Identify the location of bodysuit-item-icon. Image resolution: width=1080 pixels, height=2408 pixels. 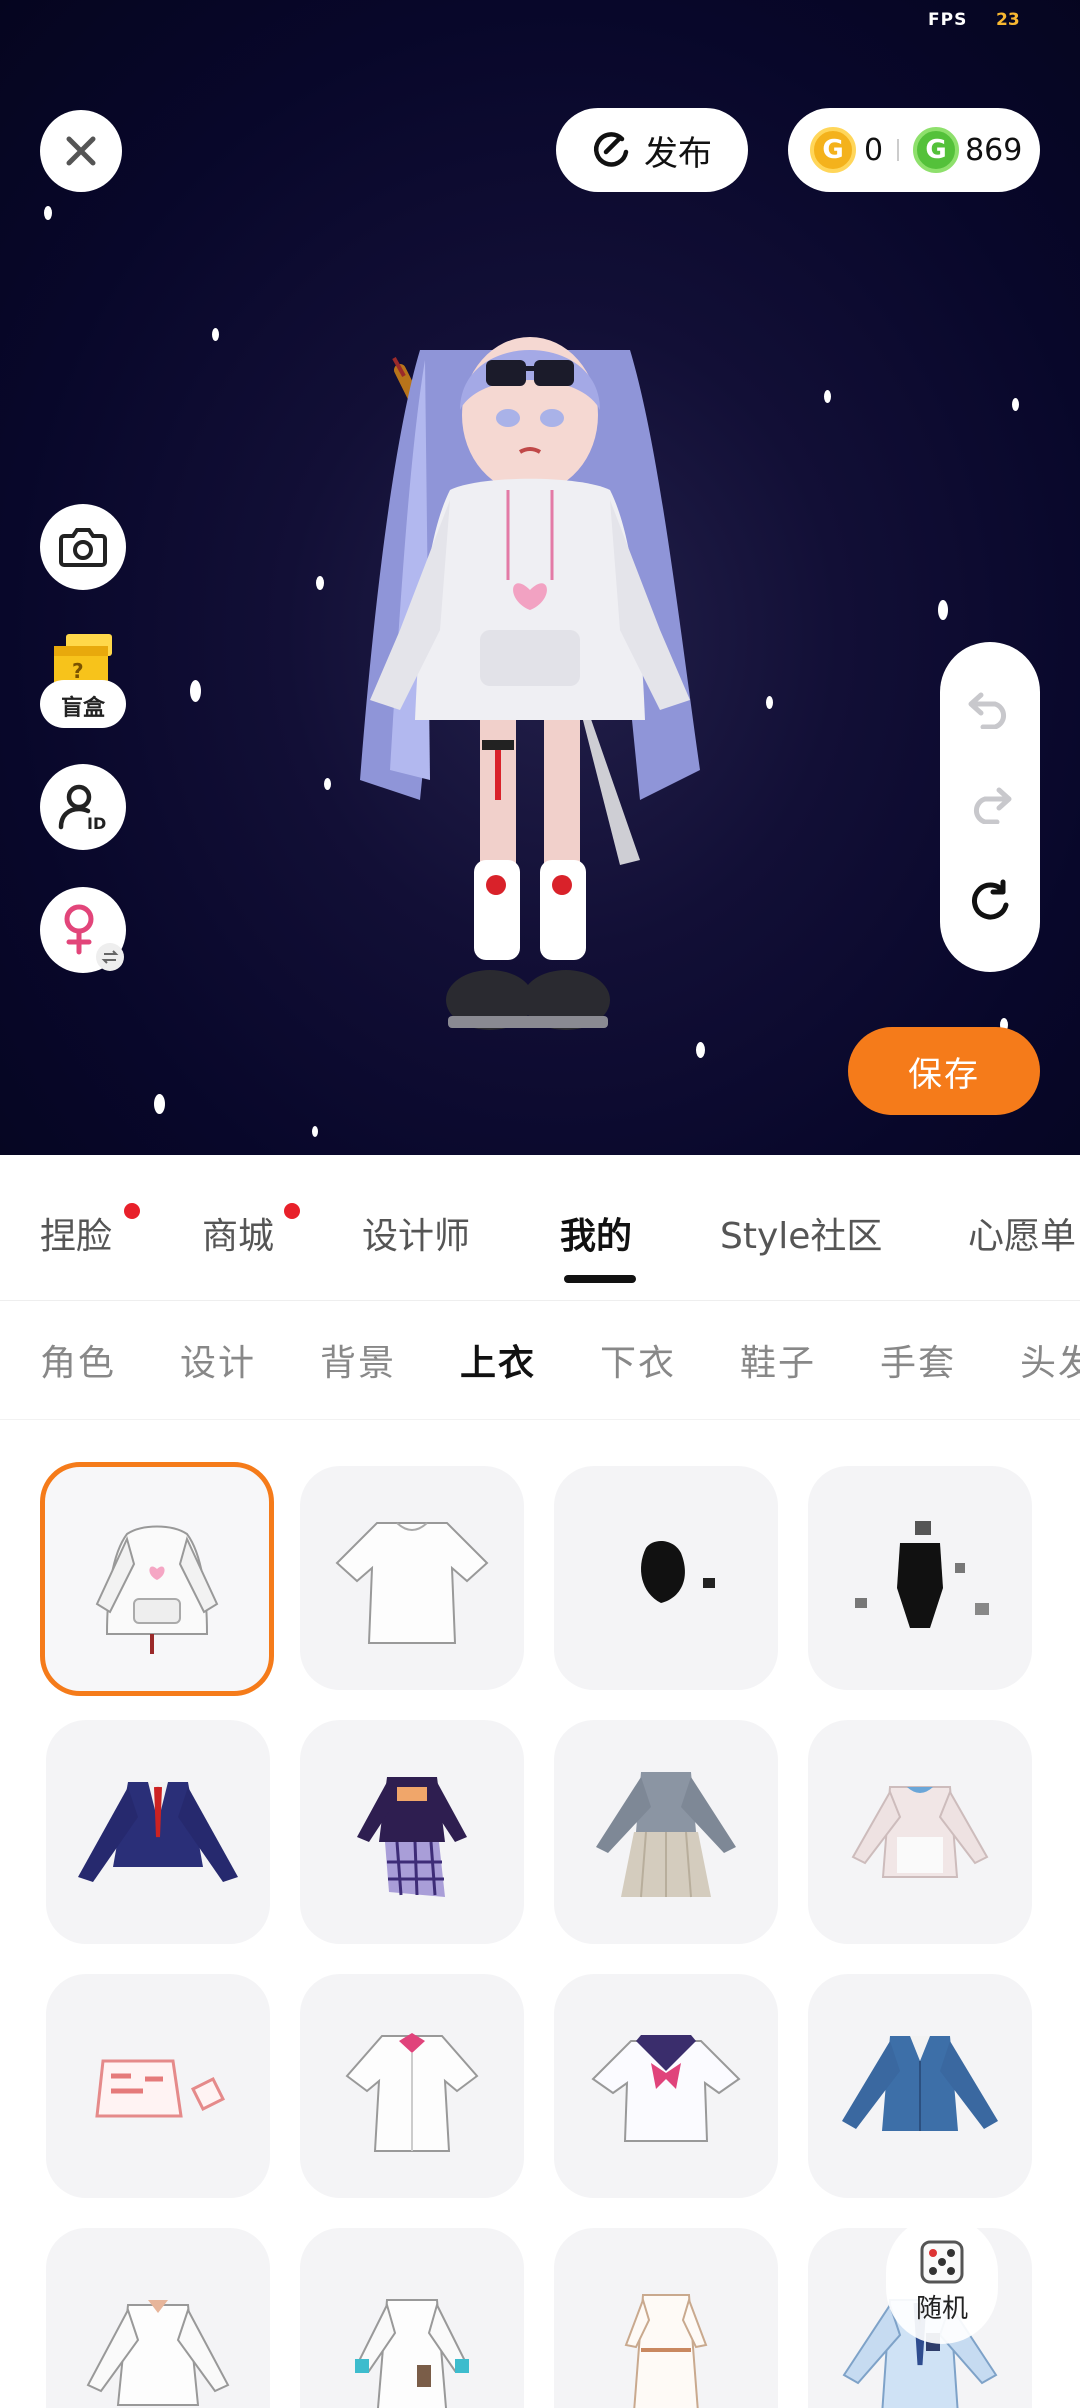
(922, 1574).